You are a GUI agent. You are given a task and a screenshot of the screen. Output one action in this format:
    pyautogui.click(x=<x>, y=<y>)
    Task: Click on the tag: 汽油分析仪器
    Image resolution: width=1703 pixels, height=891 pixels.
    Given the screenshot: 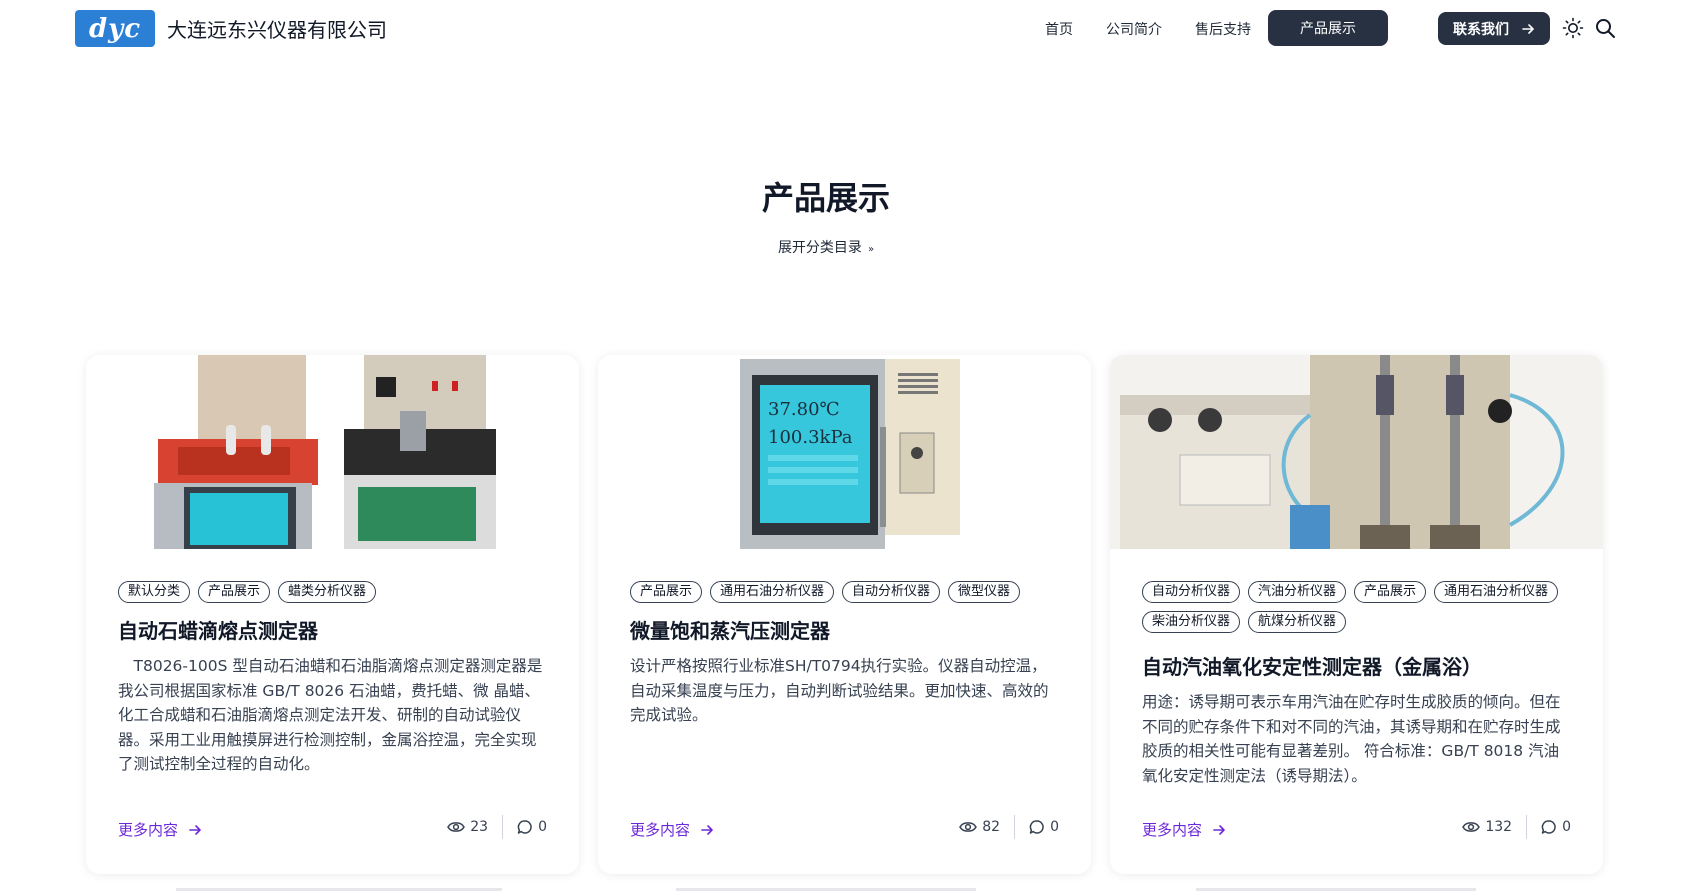 What is the action you would take?
    pyautogui.click(x=1297, y=592)
    